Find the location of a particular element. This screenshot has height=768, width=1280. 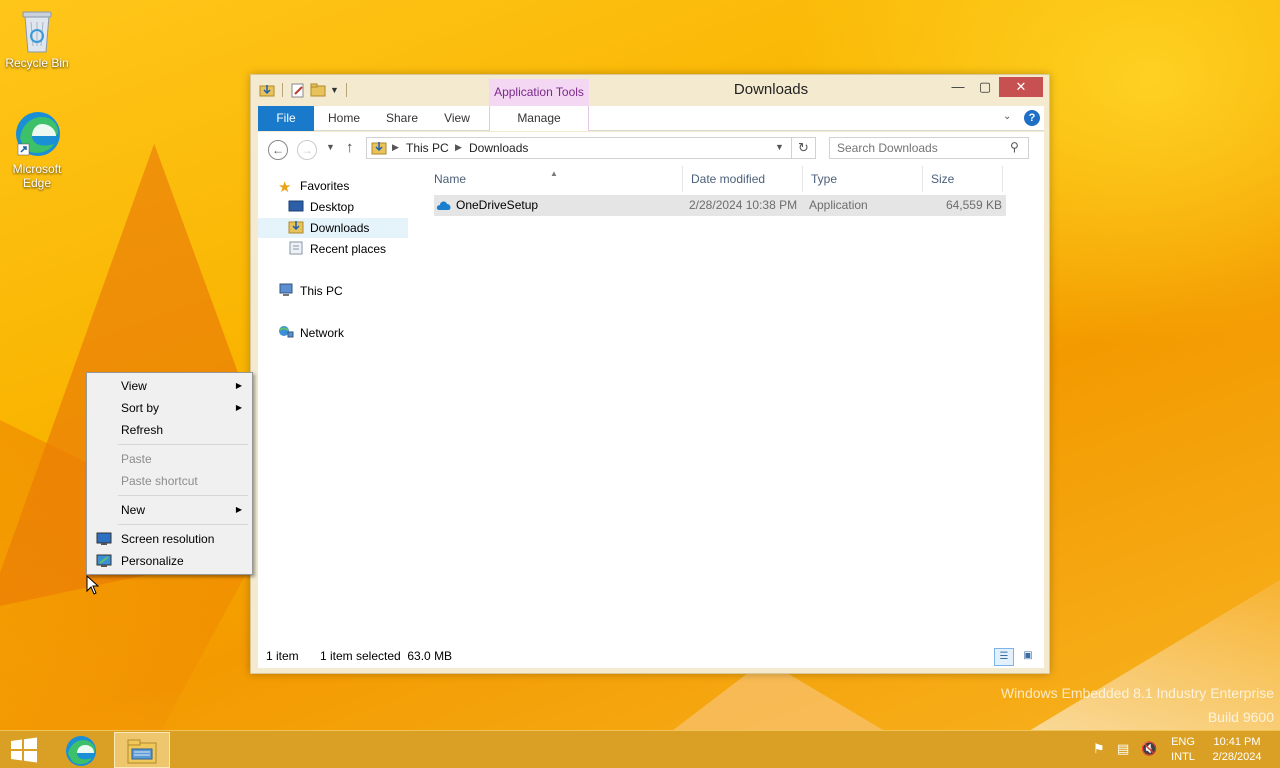

up-button: ↑ is located at coordinates (350, 147).